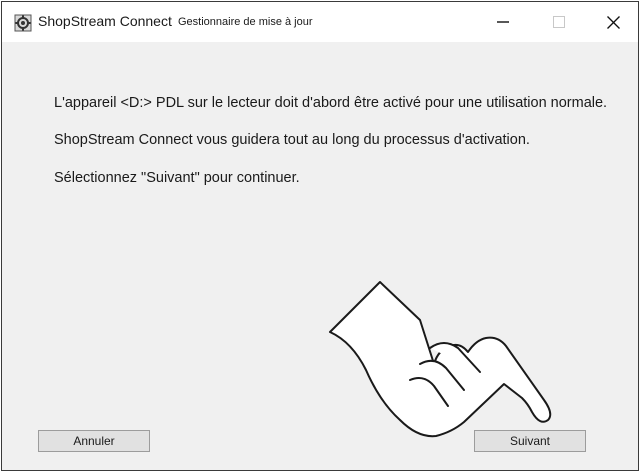 The width and height of the screenshot is (640, 472). I want to click on window-title: ShopStream Connect, so click(105, 21).